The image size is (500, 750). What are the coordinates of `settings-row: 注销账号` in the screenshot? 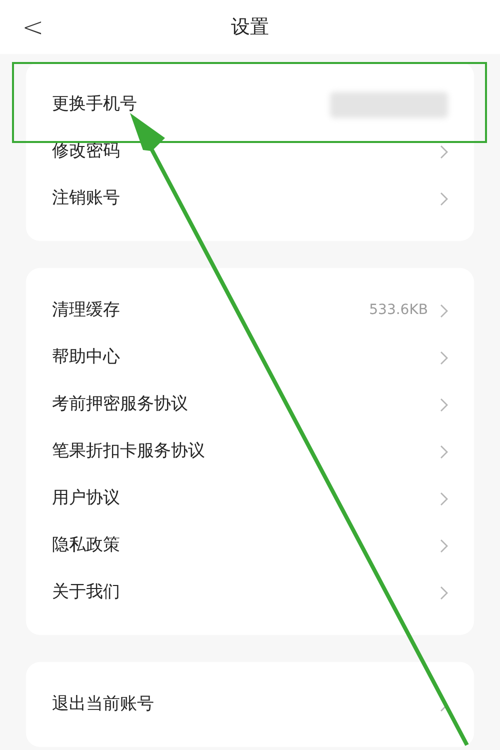 It's located at (250, 198).